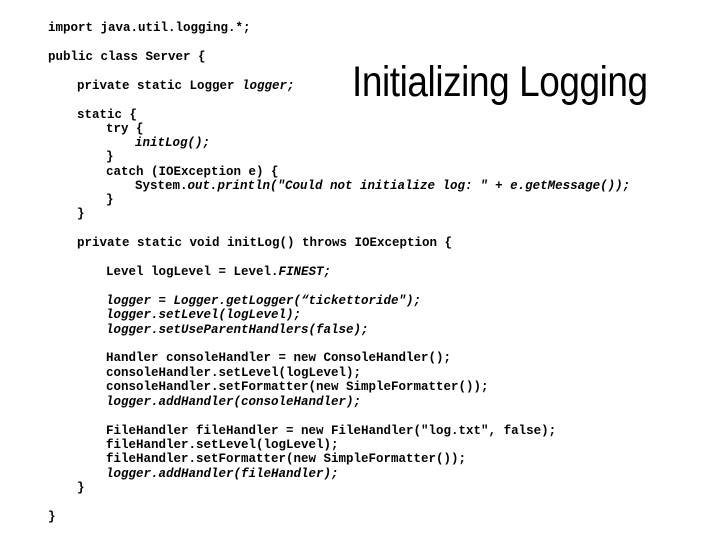 The height and width of the screenshot is (540, 720). I want to click on code-line: consoleHandler.setLevel(logLevel);, so click(233, 373).